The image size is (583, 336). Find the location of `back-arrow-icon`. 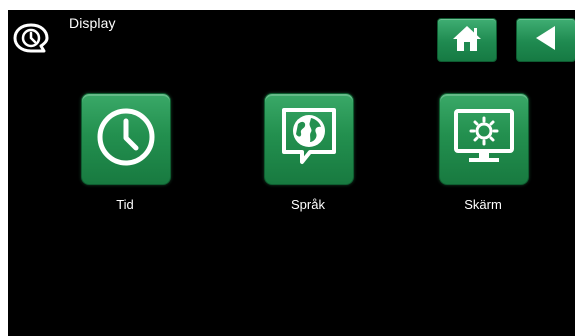

back-arrow-icon is located at coordinates (546, 40).